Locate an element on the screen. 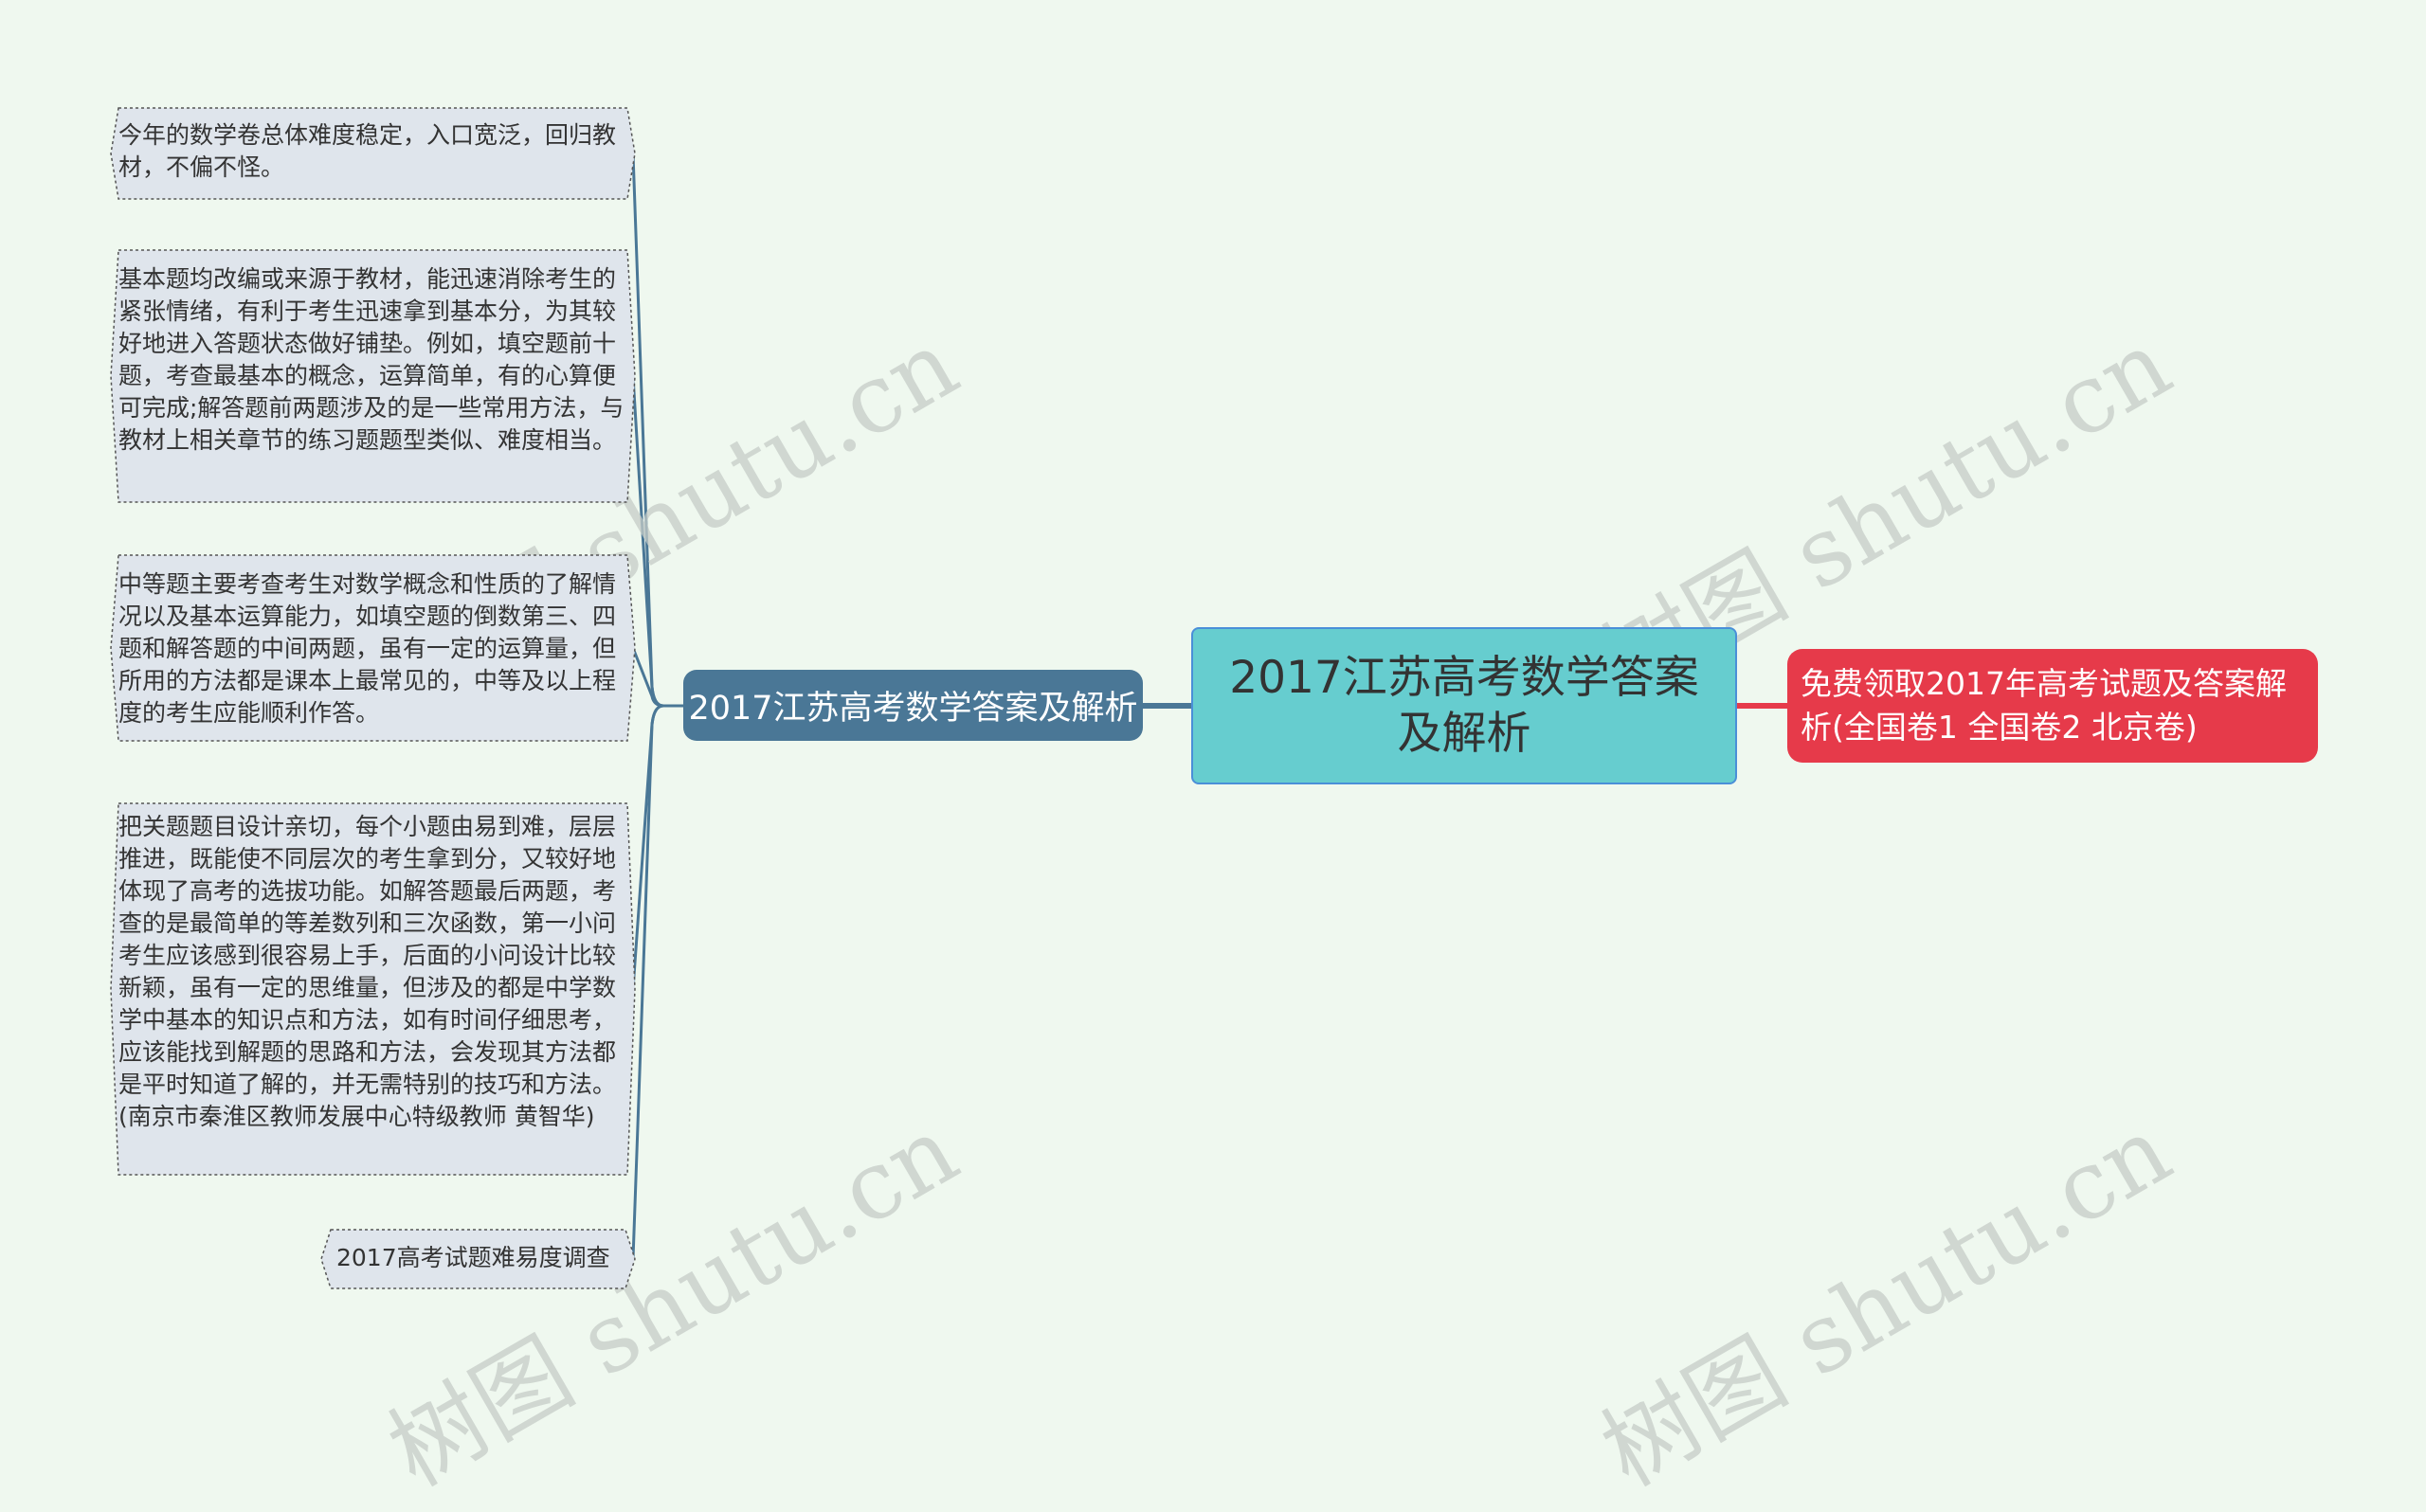 The height and width of the screenshot is (1512, 2426). branch-topic: 2017江苏高考数学答案及解析 is located at coordinates (913, 705).